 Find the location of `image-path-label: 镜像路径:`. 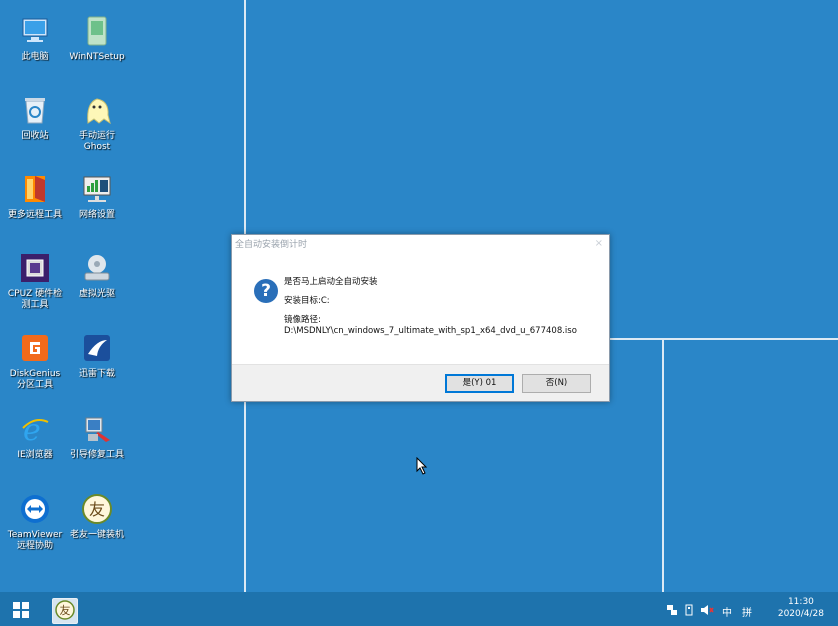

image-path-label: 镜像路径: is located at coordinates (302, 320).